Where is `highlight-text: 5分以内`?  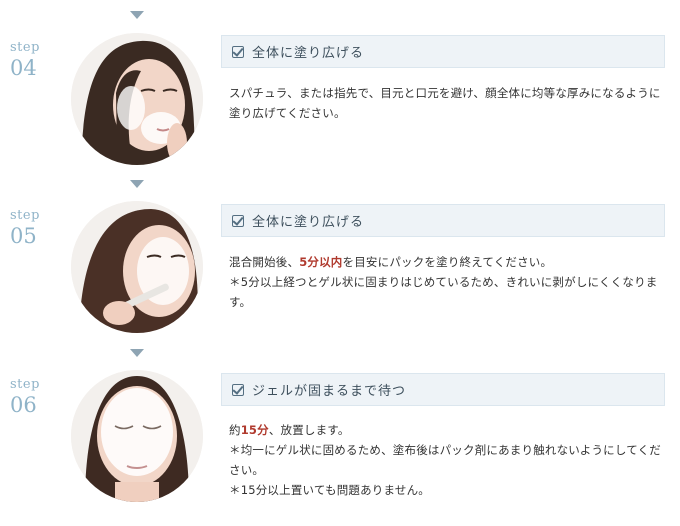
highlight-text: 5分以内 is located at coordinates (321, 262).